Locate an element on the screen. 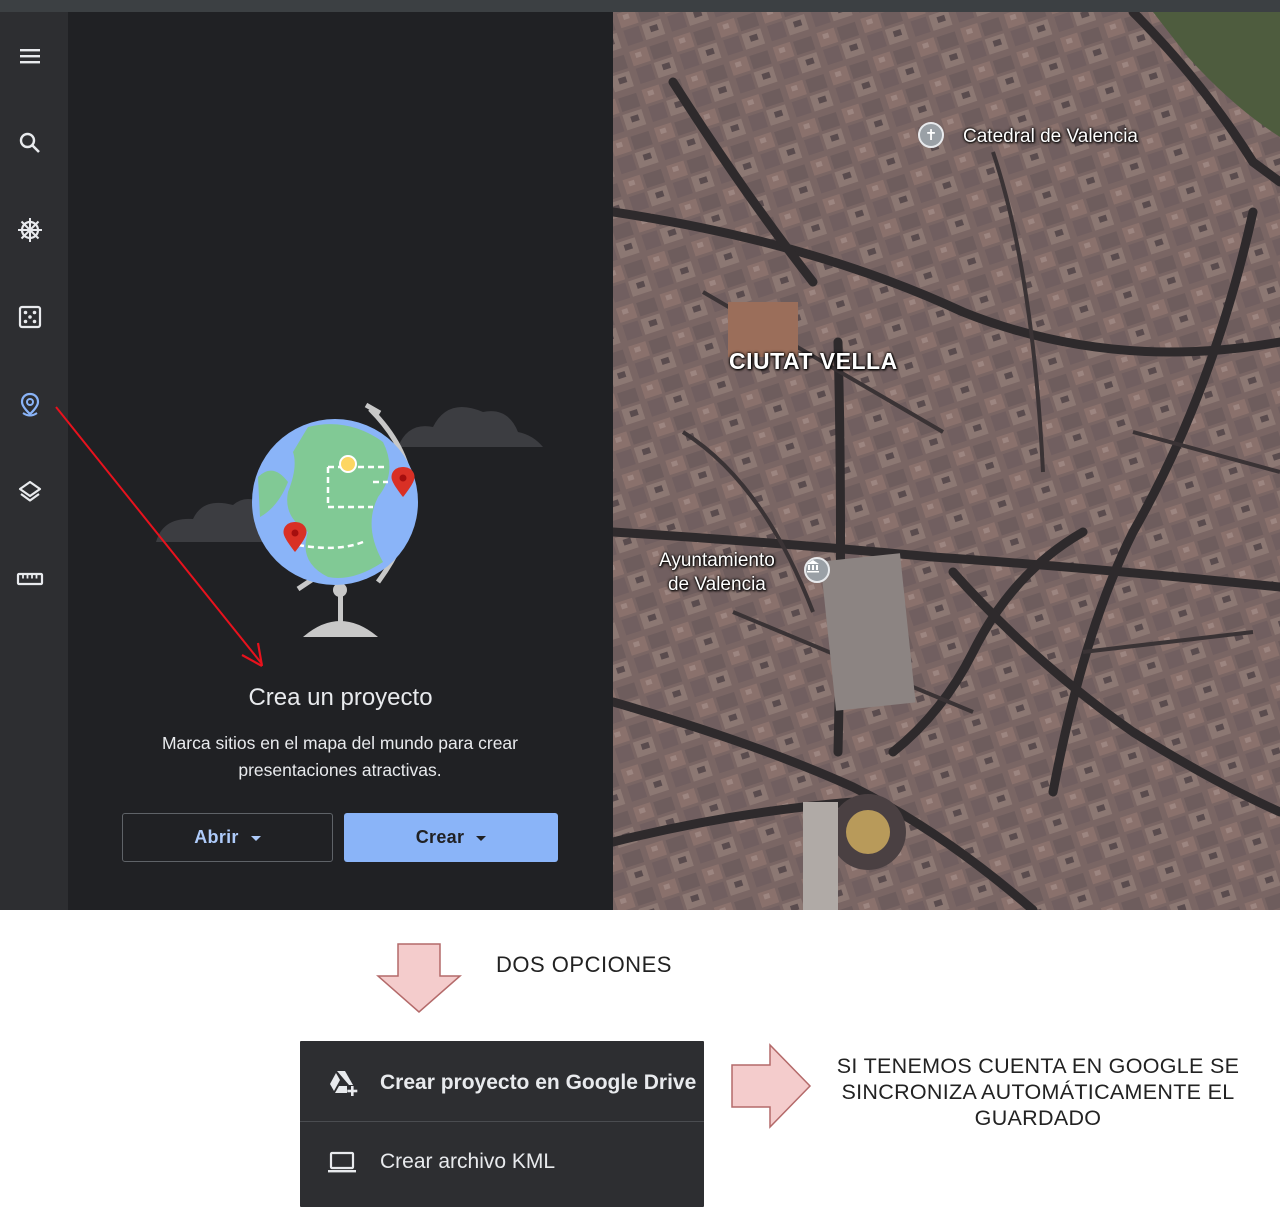  google-drive-add-icon is located at coordinates (344, 1083).